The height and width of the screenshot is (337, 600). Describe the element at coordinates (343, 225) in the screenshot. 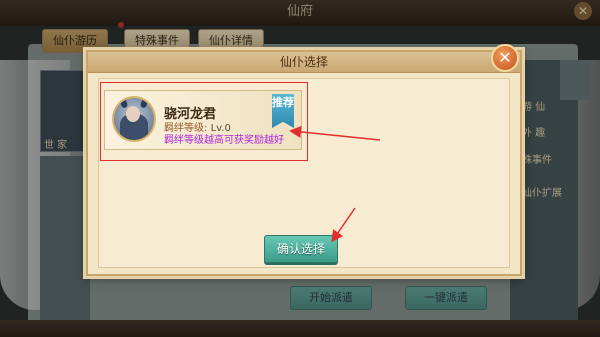

I see `arrow-to-confirm` at that location.